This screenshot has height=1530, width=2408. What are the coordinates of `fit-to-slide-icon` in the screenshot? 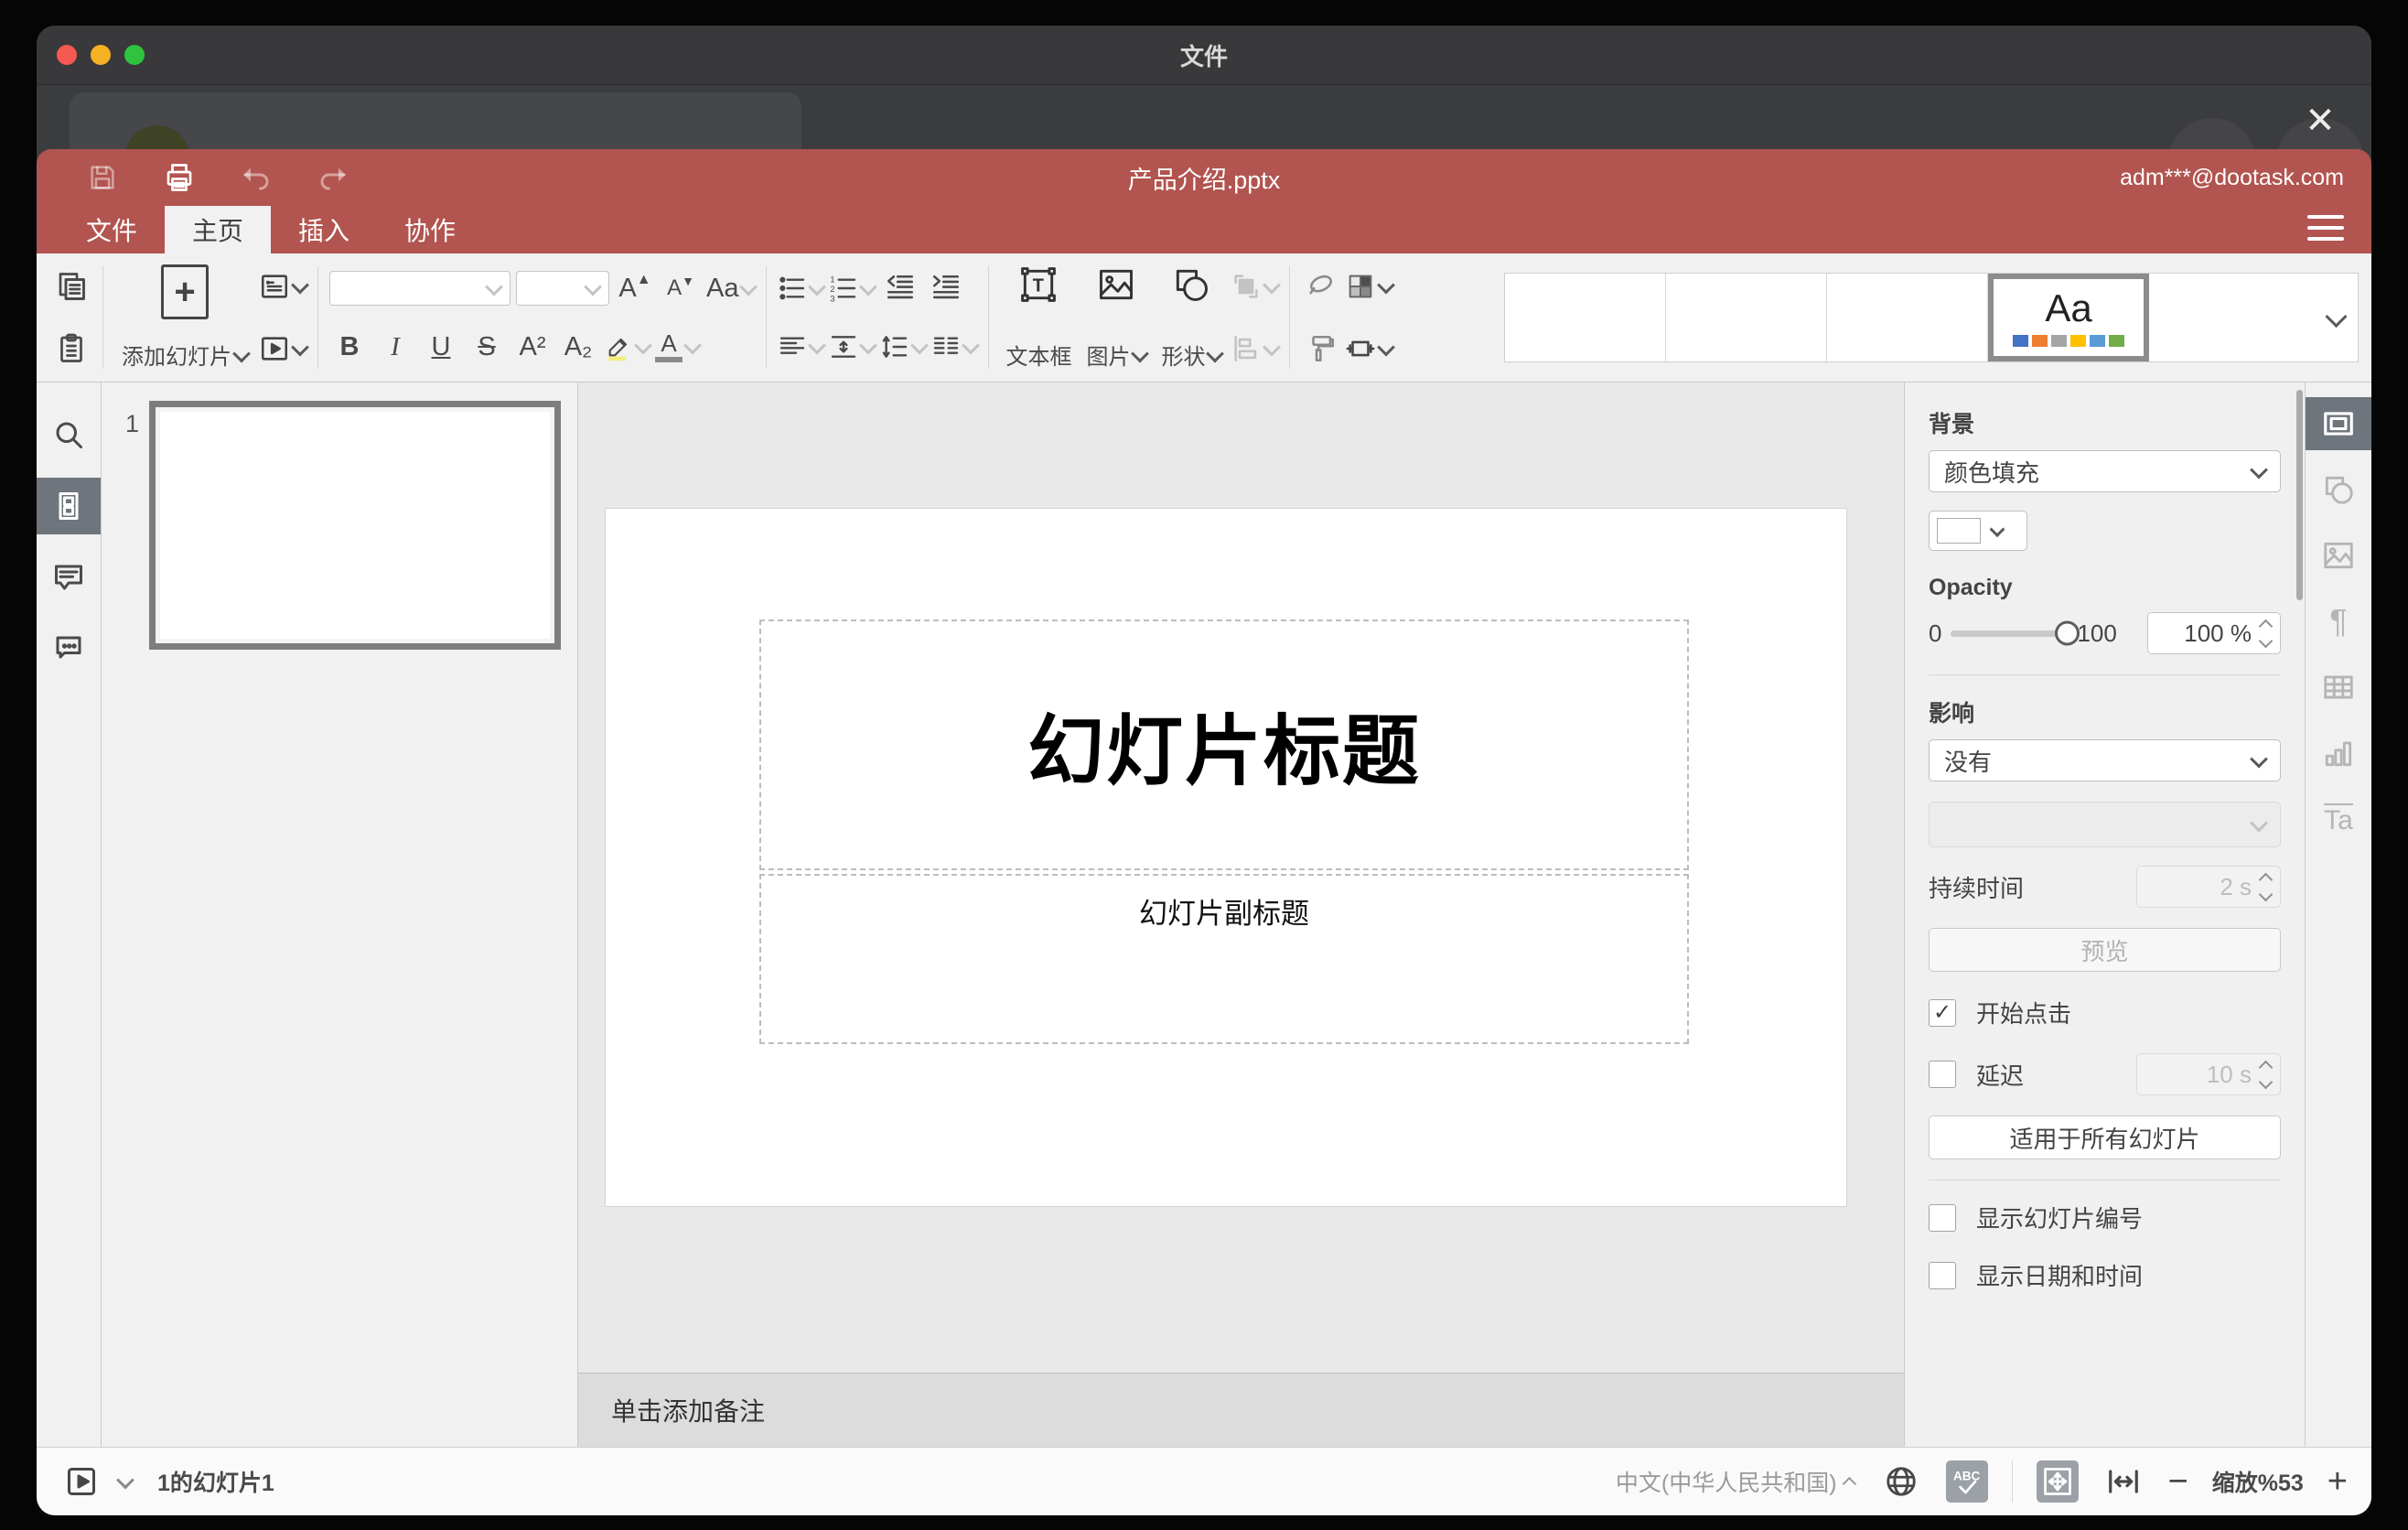 It's located at (2057, 1481).